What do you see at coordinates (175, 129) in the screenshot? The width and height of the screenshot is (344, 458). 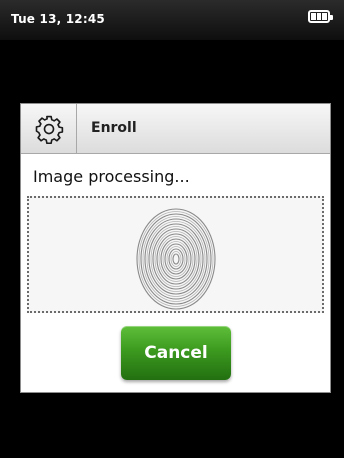 I see `dialog-header: Enroll` at bounding box center [175, 129].